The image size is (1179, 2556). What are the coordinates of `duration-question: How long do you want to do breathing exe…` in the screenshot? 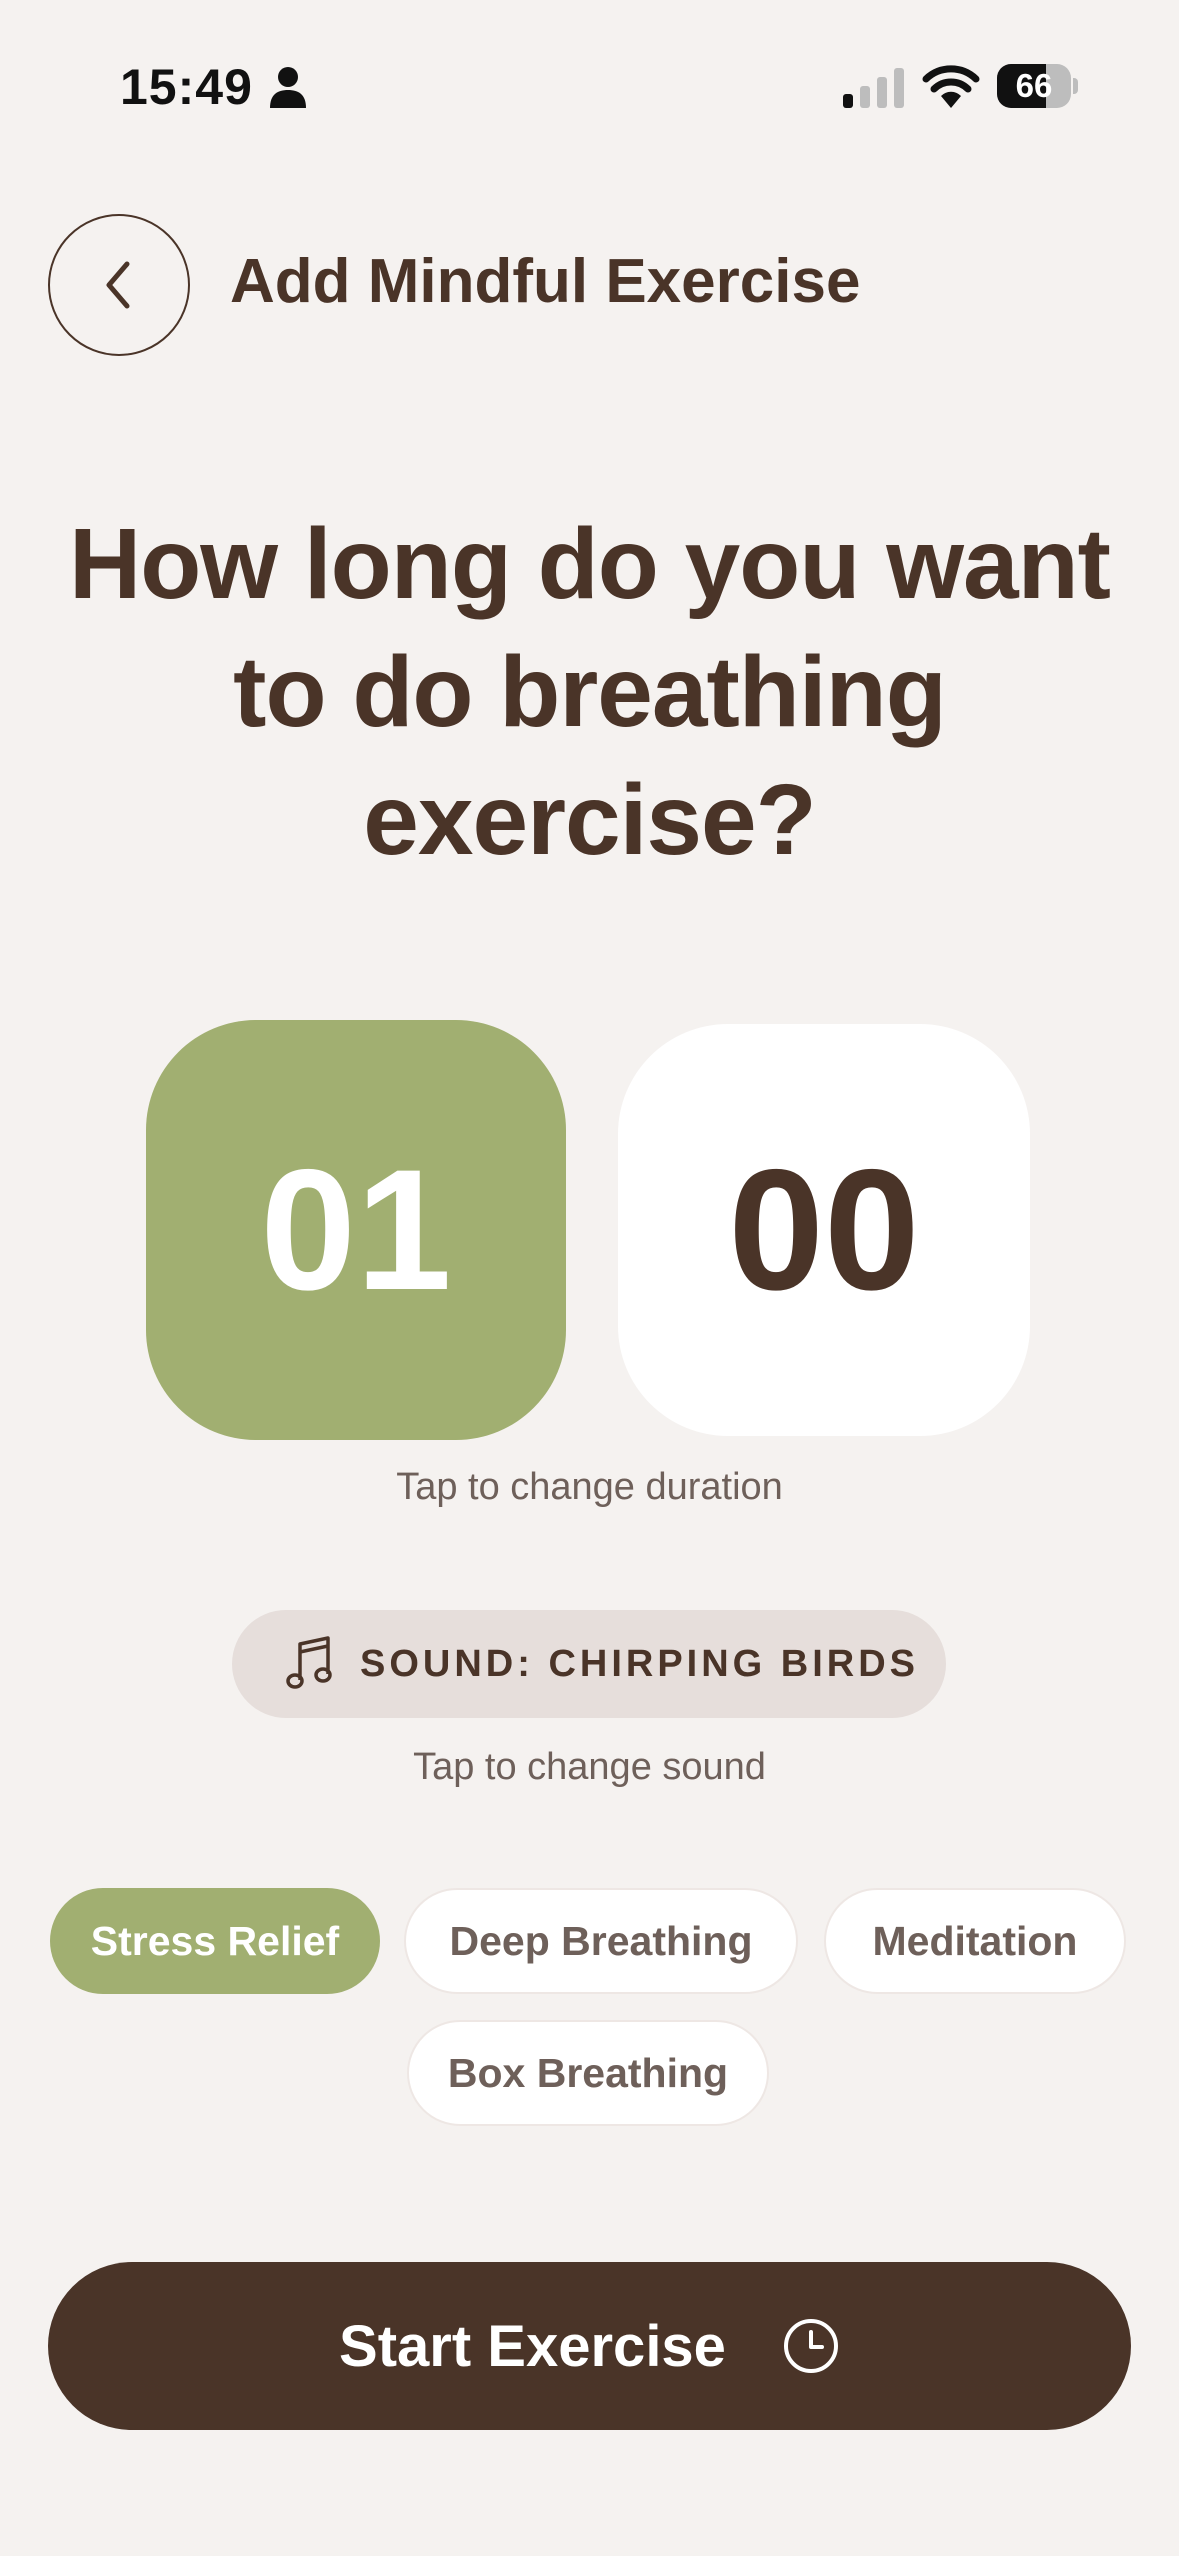 It's located at (590, 692).